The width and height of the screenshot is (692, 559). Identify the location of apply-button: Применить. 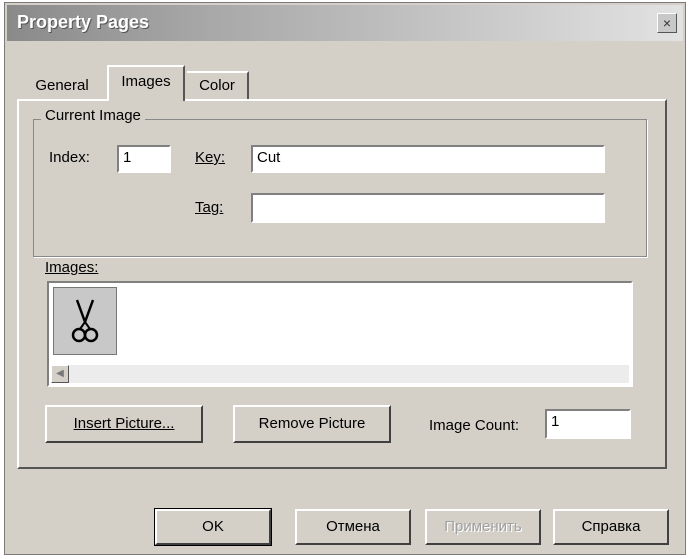
(483, 527).